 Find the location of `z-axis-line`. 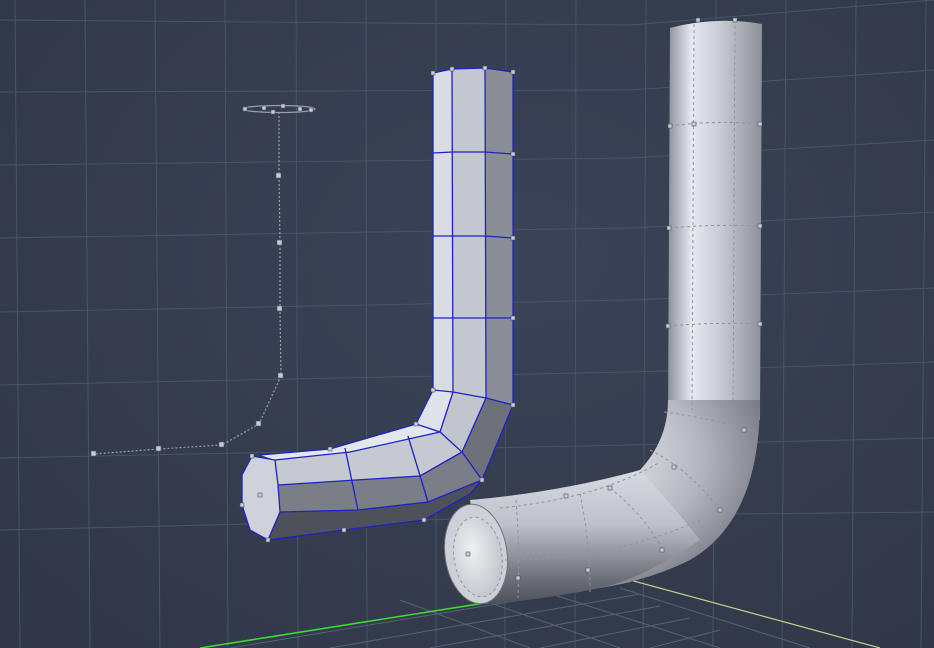

z-axis-line is located at coordinates (755, 613).